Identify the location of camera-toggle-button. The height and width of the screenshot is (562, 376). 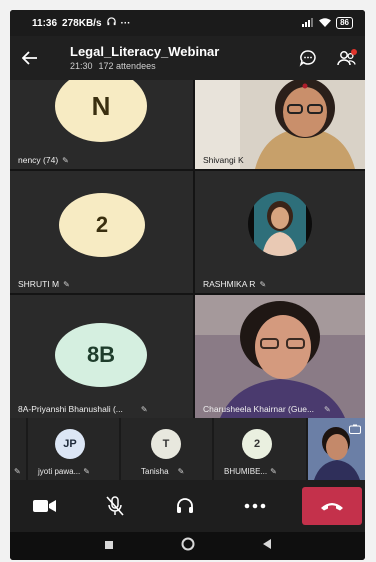
(45, 506).